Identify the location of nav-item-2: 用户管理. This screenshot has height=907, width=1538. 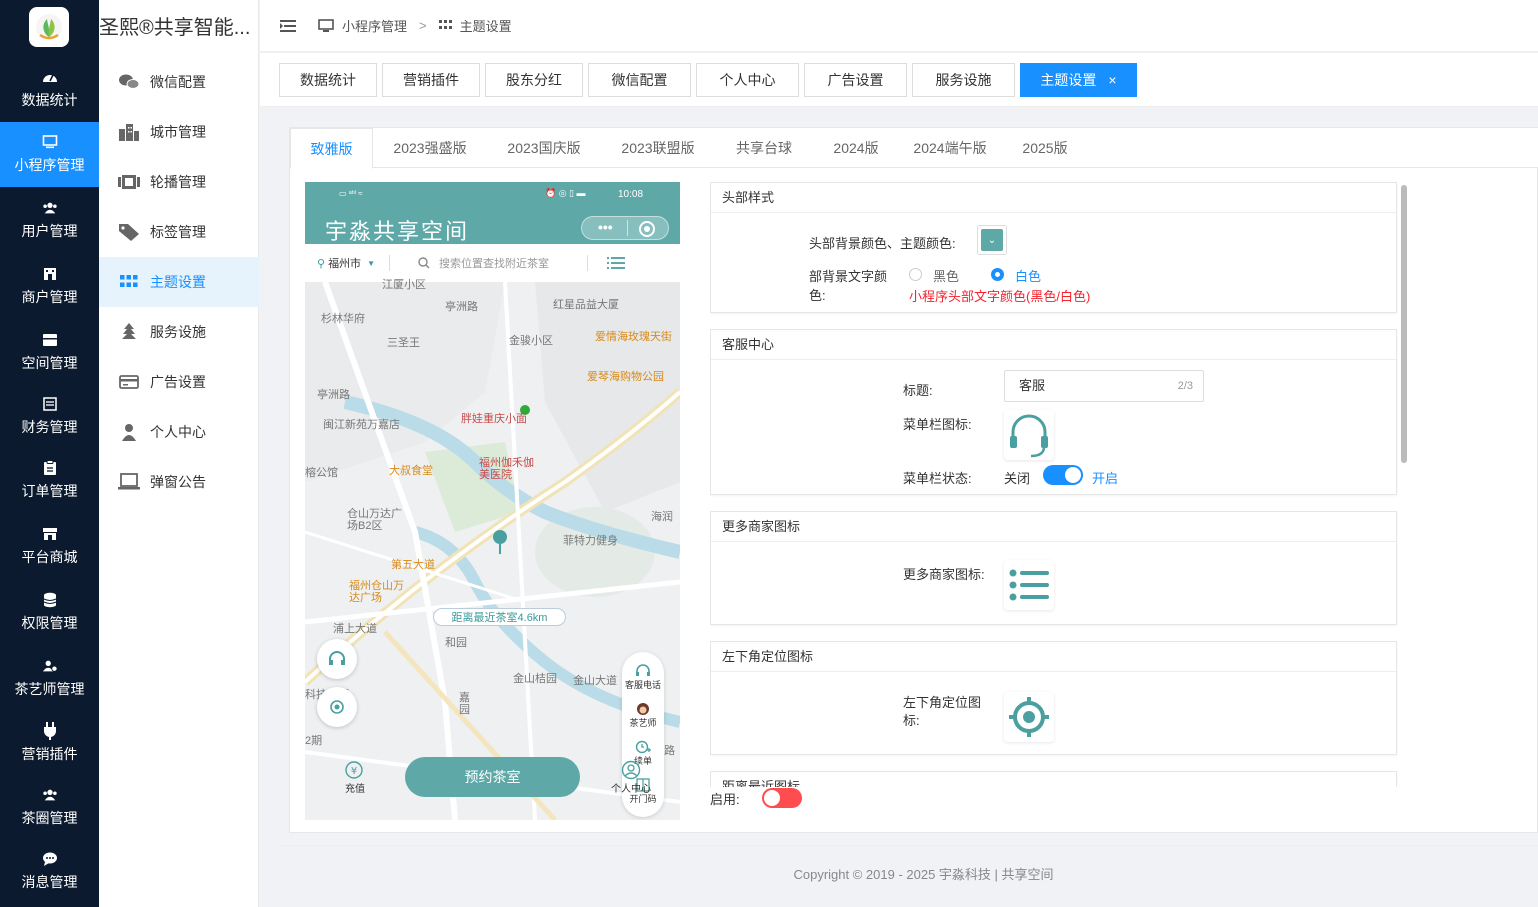
(49, 220).